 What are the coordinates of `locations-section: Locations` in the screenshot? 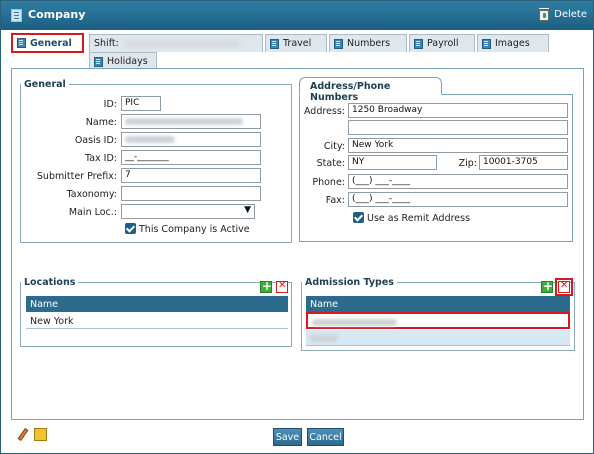 It's located at (156, 312).